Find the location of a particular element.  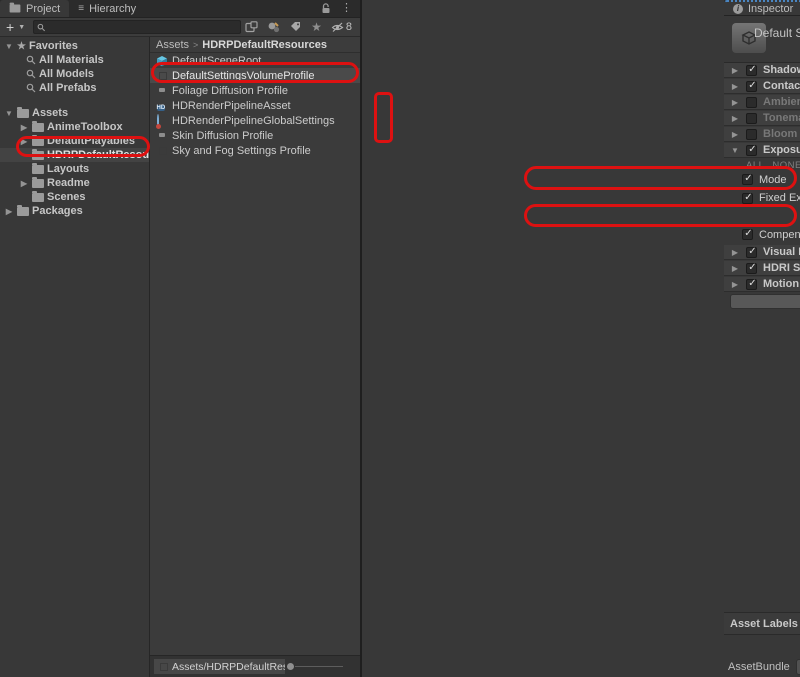

hidden-count-toggle: 8 is located at coordinates (341, 27).